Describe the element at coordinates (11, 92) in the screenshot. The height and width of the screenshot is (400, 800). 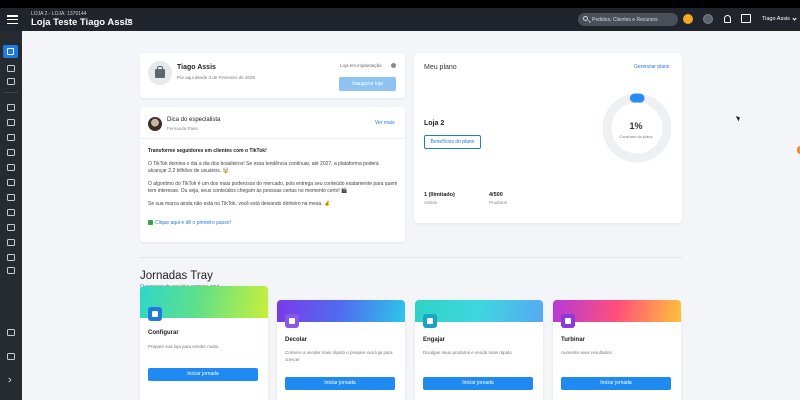
I see `sidebar-separator` at that location.